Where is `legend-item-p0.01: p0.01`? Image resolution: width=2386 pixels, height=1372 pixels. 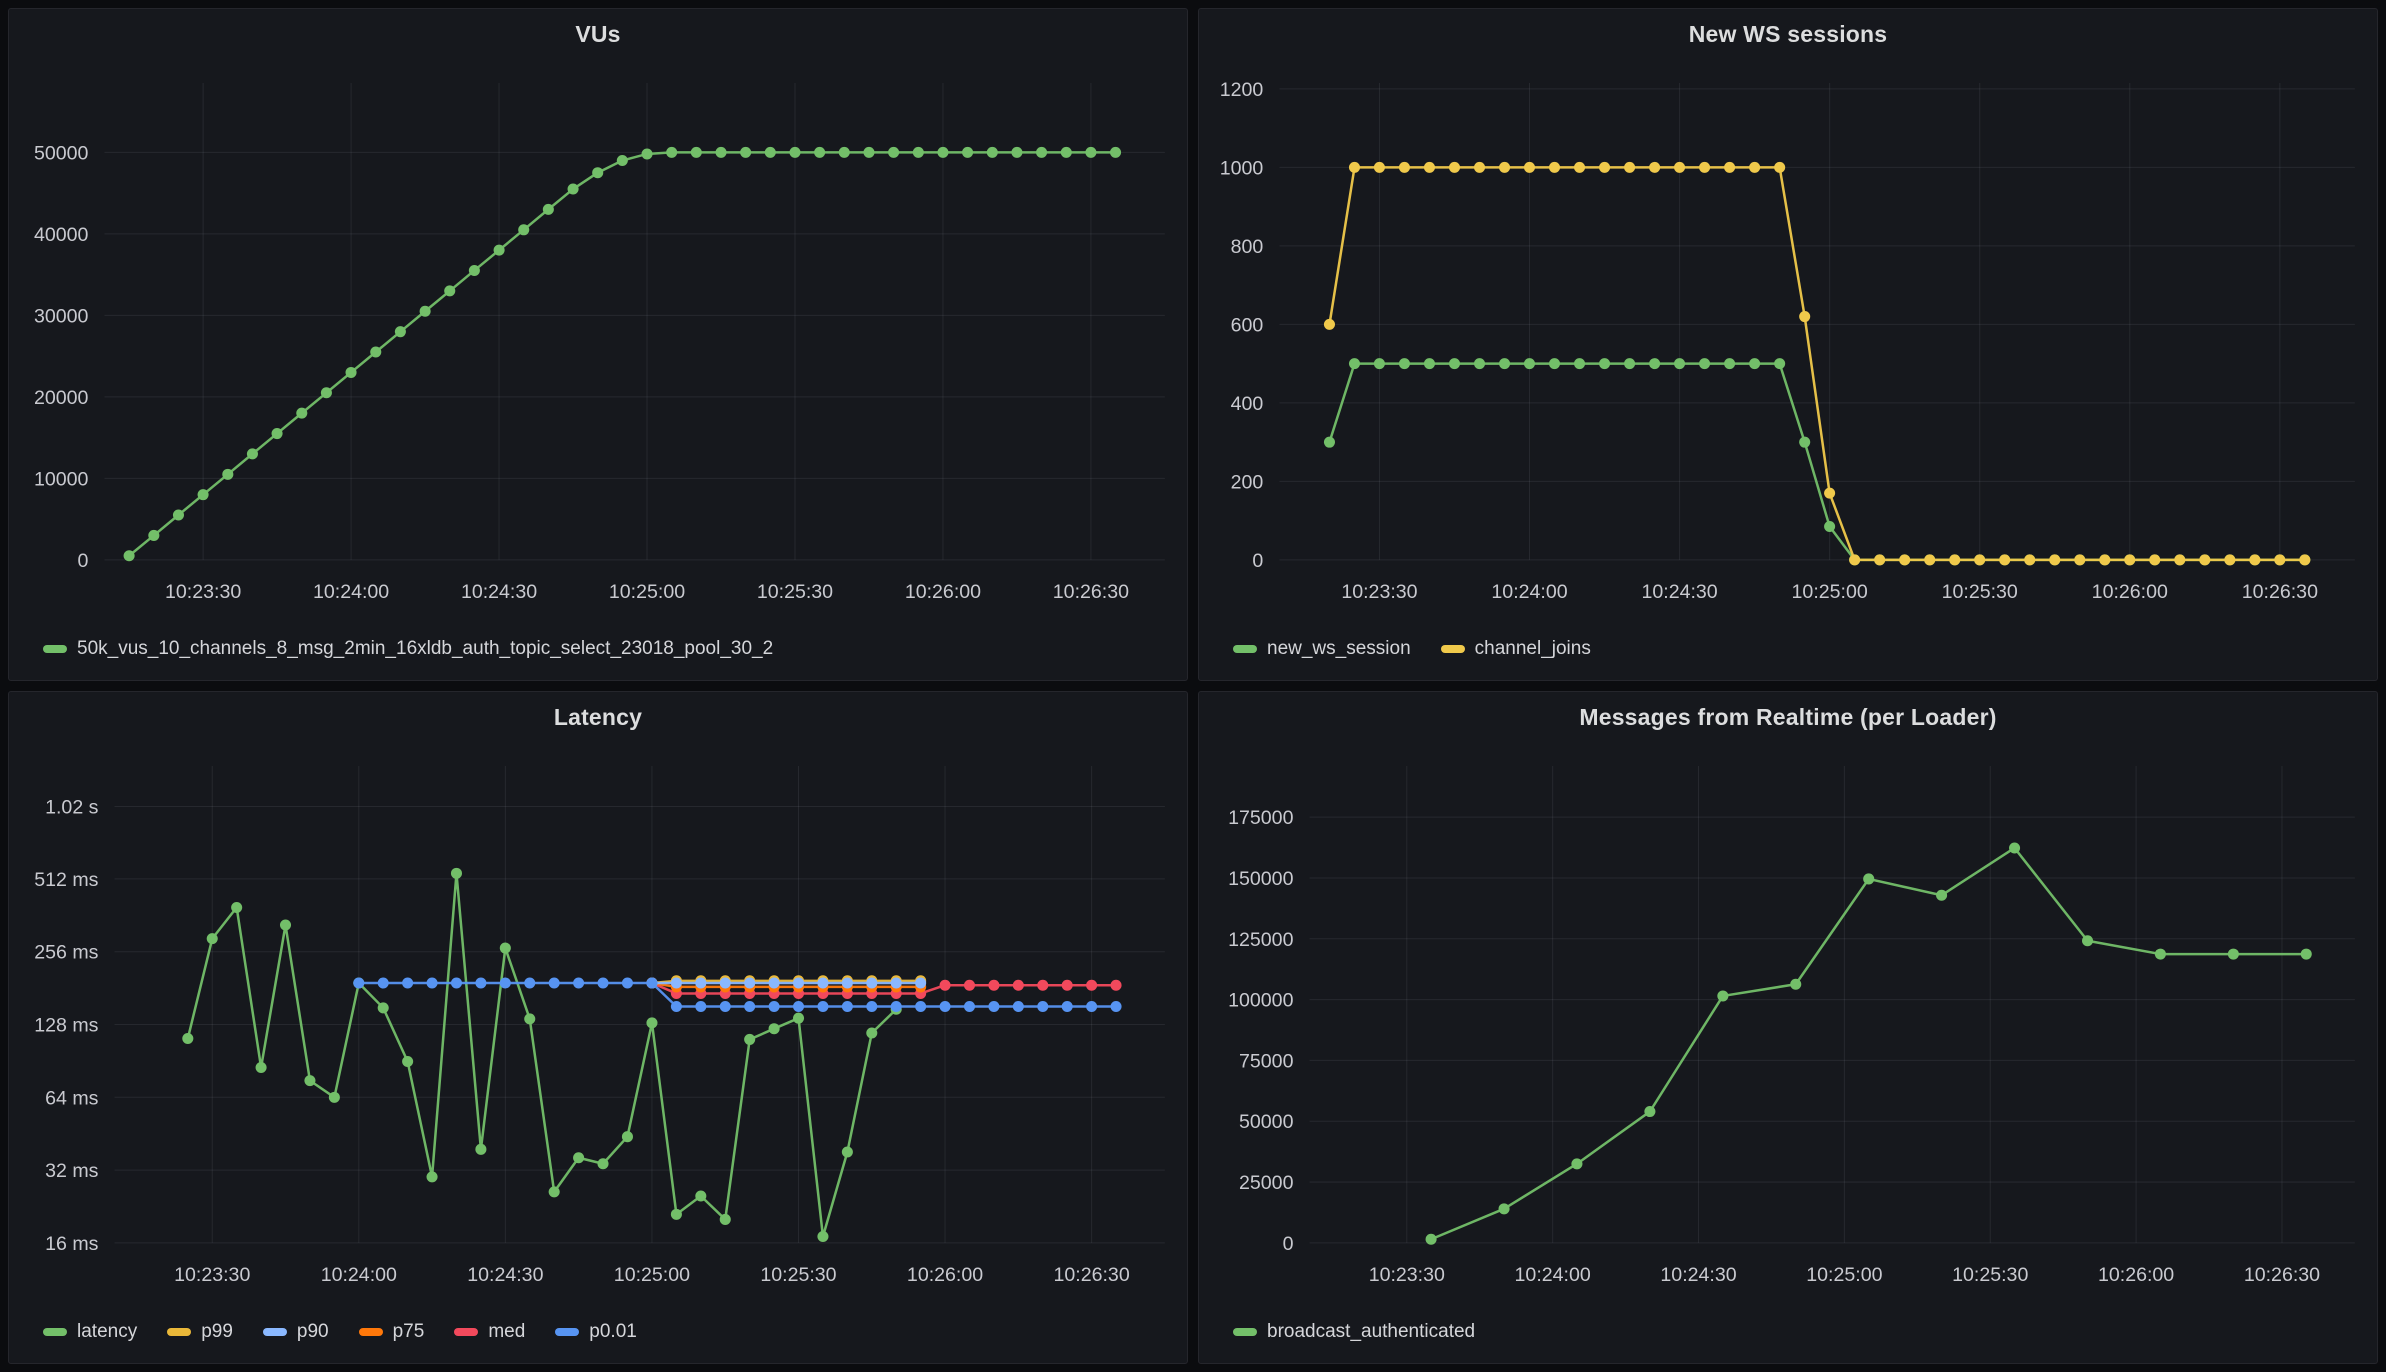
legend-item-p0.01: p0.01 is located at coordinates (596, 1332).